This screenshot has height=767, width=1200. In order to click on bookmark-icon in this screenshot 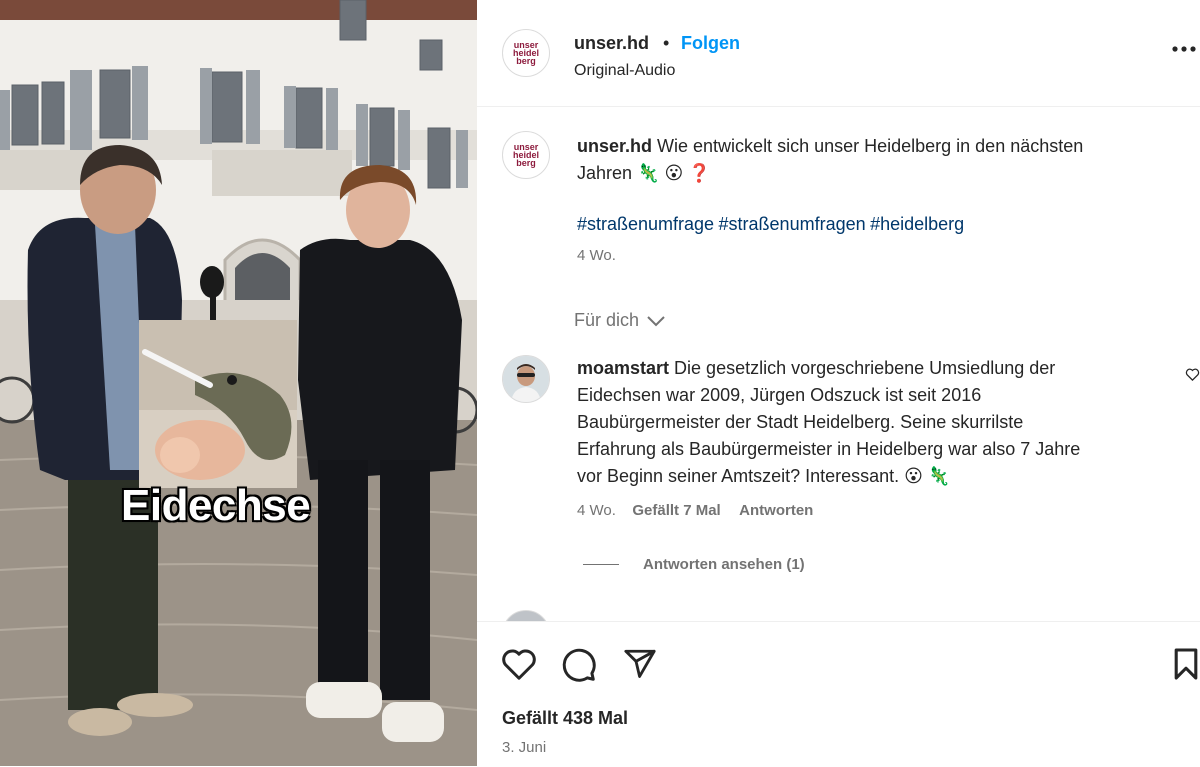, I will do `click(1186, 664)`.